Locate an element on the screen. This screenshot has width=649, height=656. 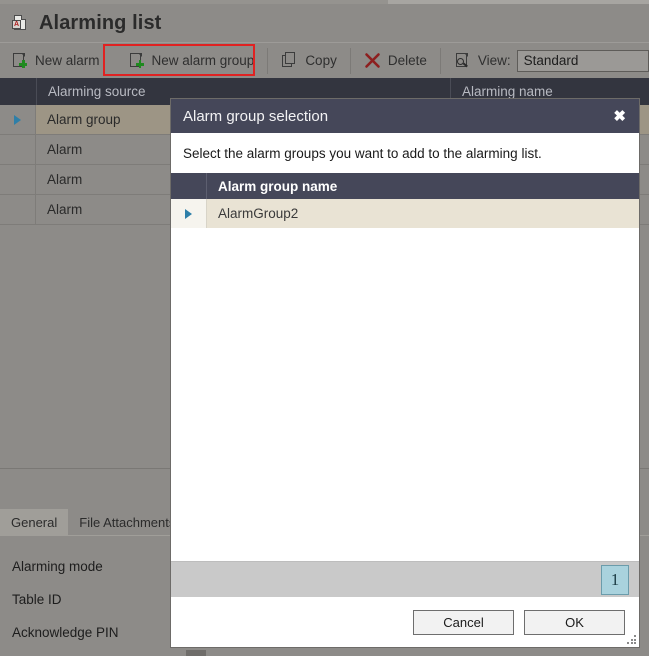
dialog-button-bar: Cancel OK is located at coordinates (405, 622).